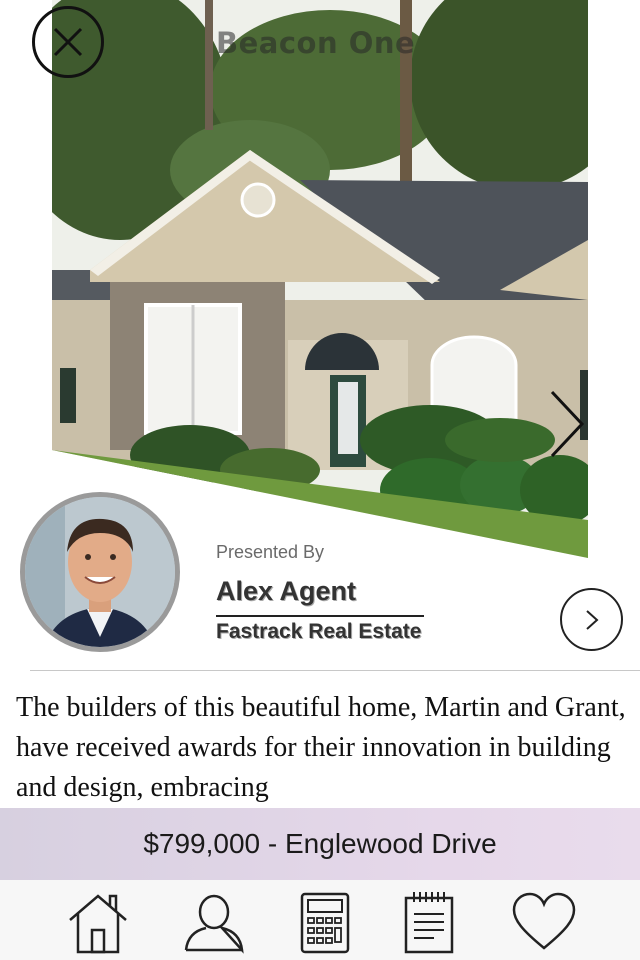  I want to click on tab-notes, so click(434, 922).